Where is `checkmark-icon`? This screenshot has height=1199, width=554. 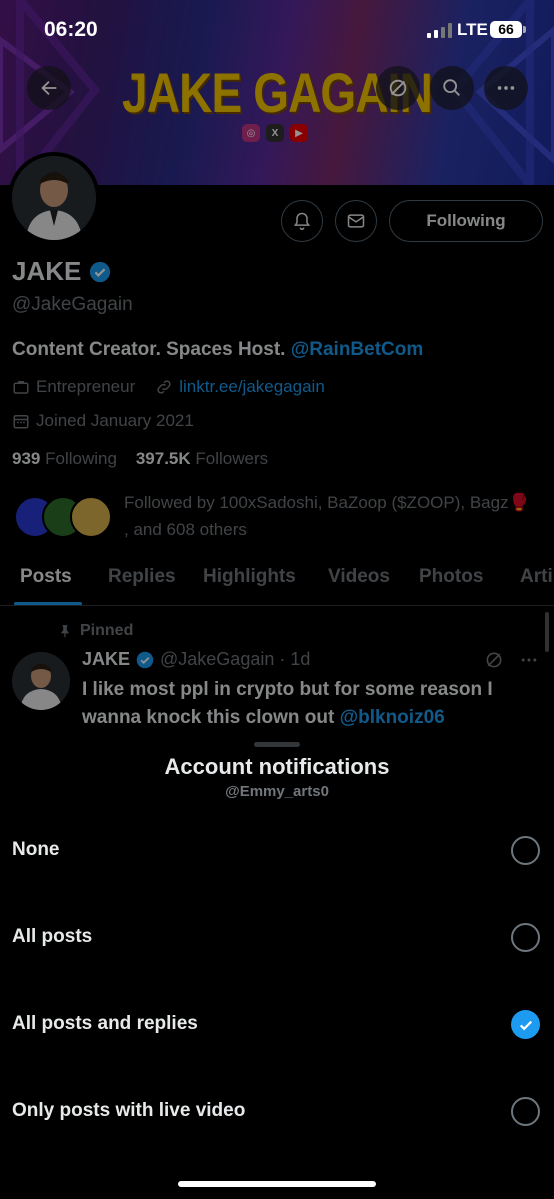
checkmark-icon is located at coordinates (525, 1025).